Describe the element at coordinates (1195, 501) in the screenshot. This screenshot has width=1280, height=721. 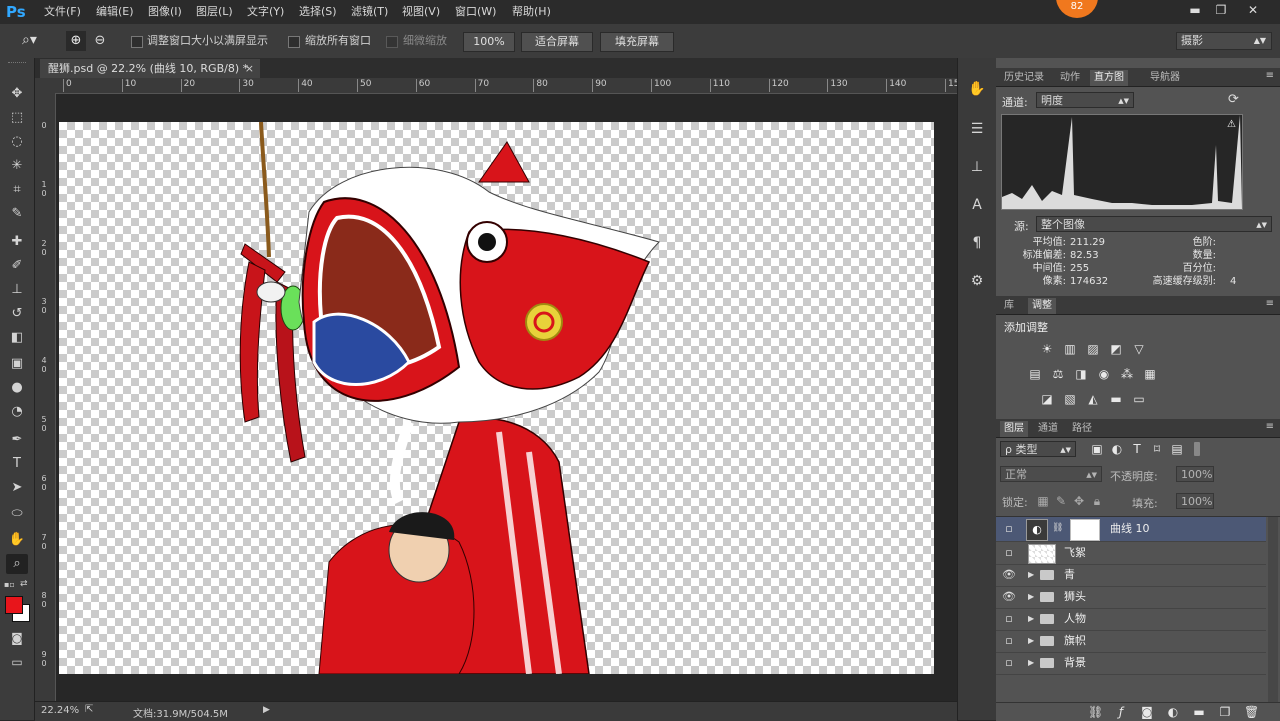
I see `fill-input: 100%` at that location.